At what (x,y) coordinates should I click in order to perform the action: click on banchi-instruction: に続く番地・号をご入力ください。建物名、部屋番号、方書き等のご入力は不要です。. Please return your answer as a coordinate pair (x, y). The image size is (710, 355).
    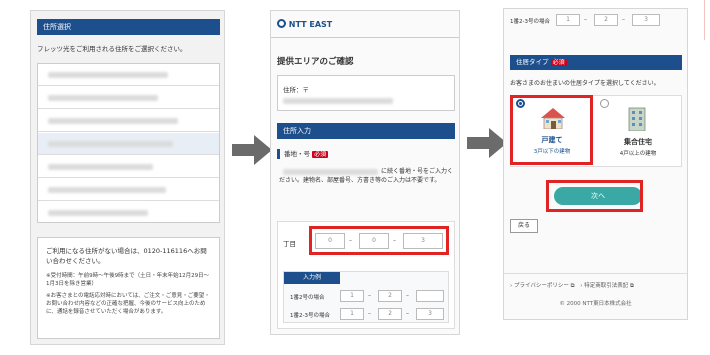
    Looking at the image, I should click on (366, 176).